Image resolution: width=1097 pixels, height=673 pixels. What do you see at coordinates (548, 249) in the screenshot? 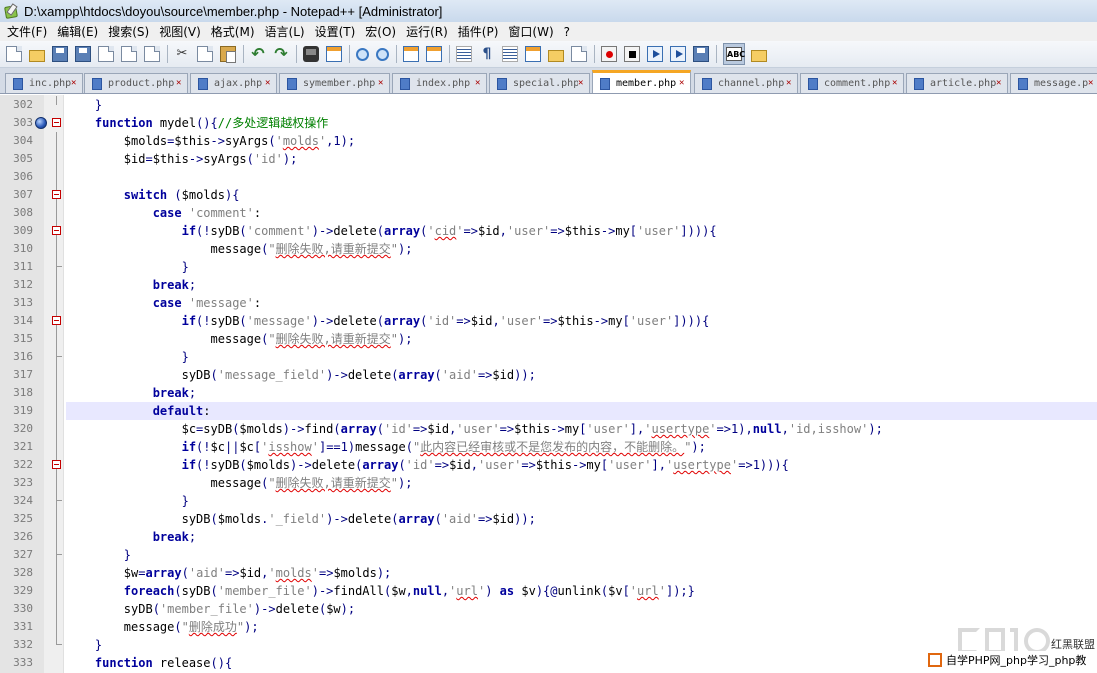
I see `code-line: 310 message("删除失败,请重新提交");` at bounding box center [548, 249].